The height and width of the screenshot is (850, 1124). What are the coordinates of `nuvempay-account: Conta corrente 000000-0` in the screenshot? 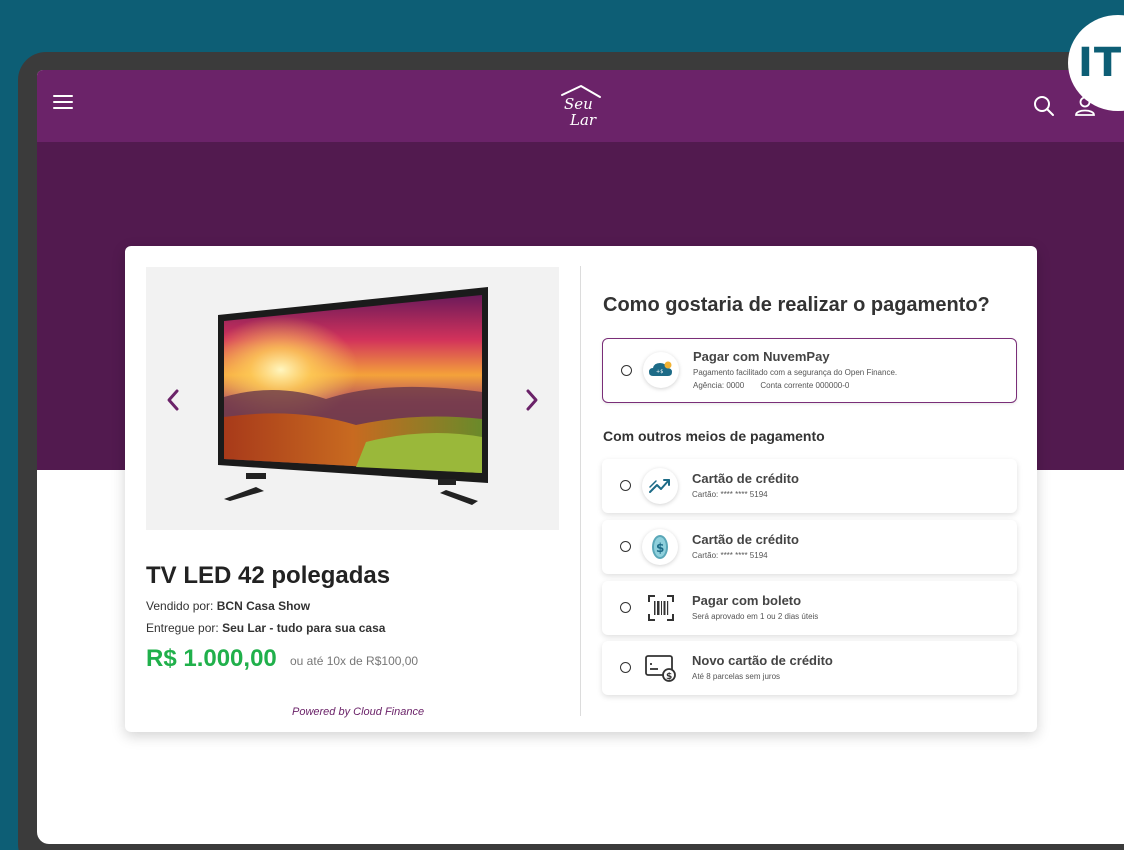 It's located at (805, 385).